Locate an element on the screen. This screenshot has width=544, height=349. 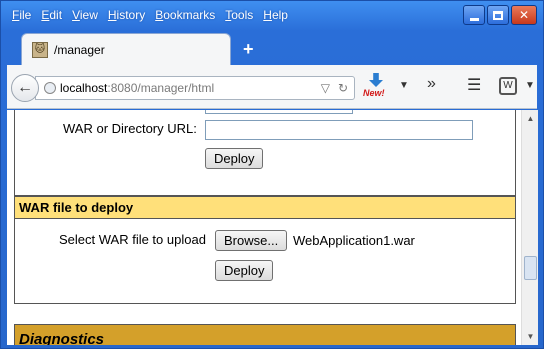
tomcat-favicon-icon: 🐱 is located at coordinates (40, 49).